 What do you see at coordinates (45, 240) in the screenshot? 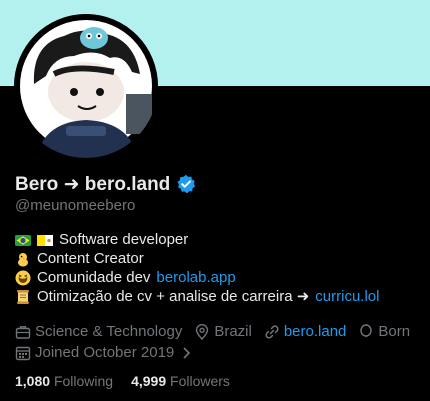
I see `vatican-flag-icon` at bounding box center [45, 240].